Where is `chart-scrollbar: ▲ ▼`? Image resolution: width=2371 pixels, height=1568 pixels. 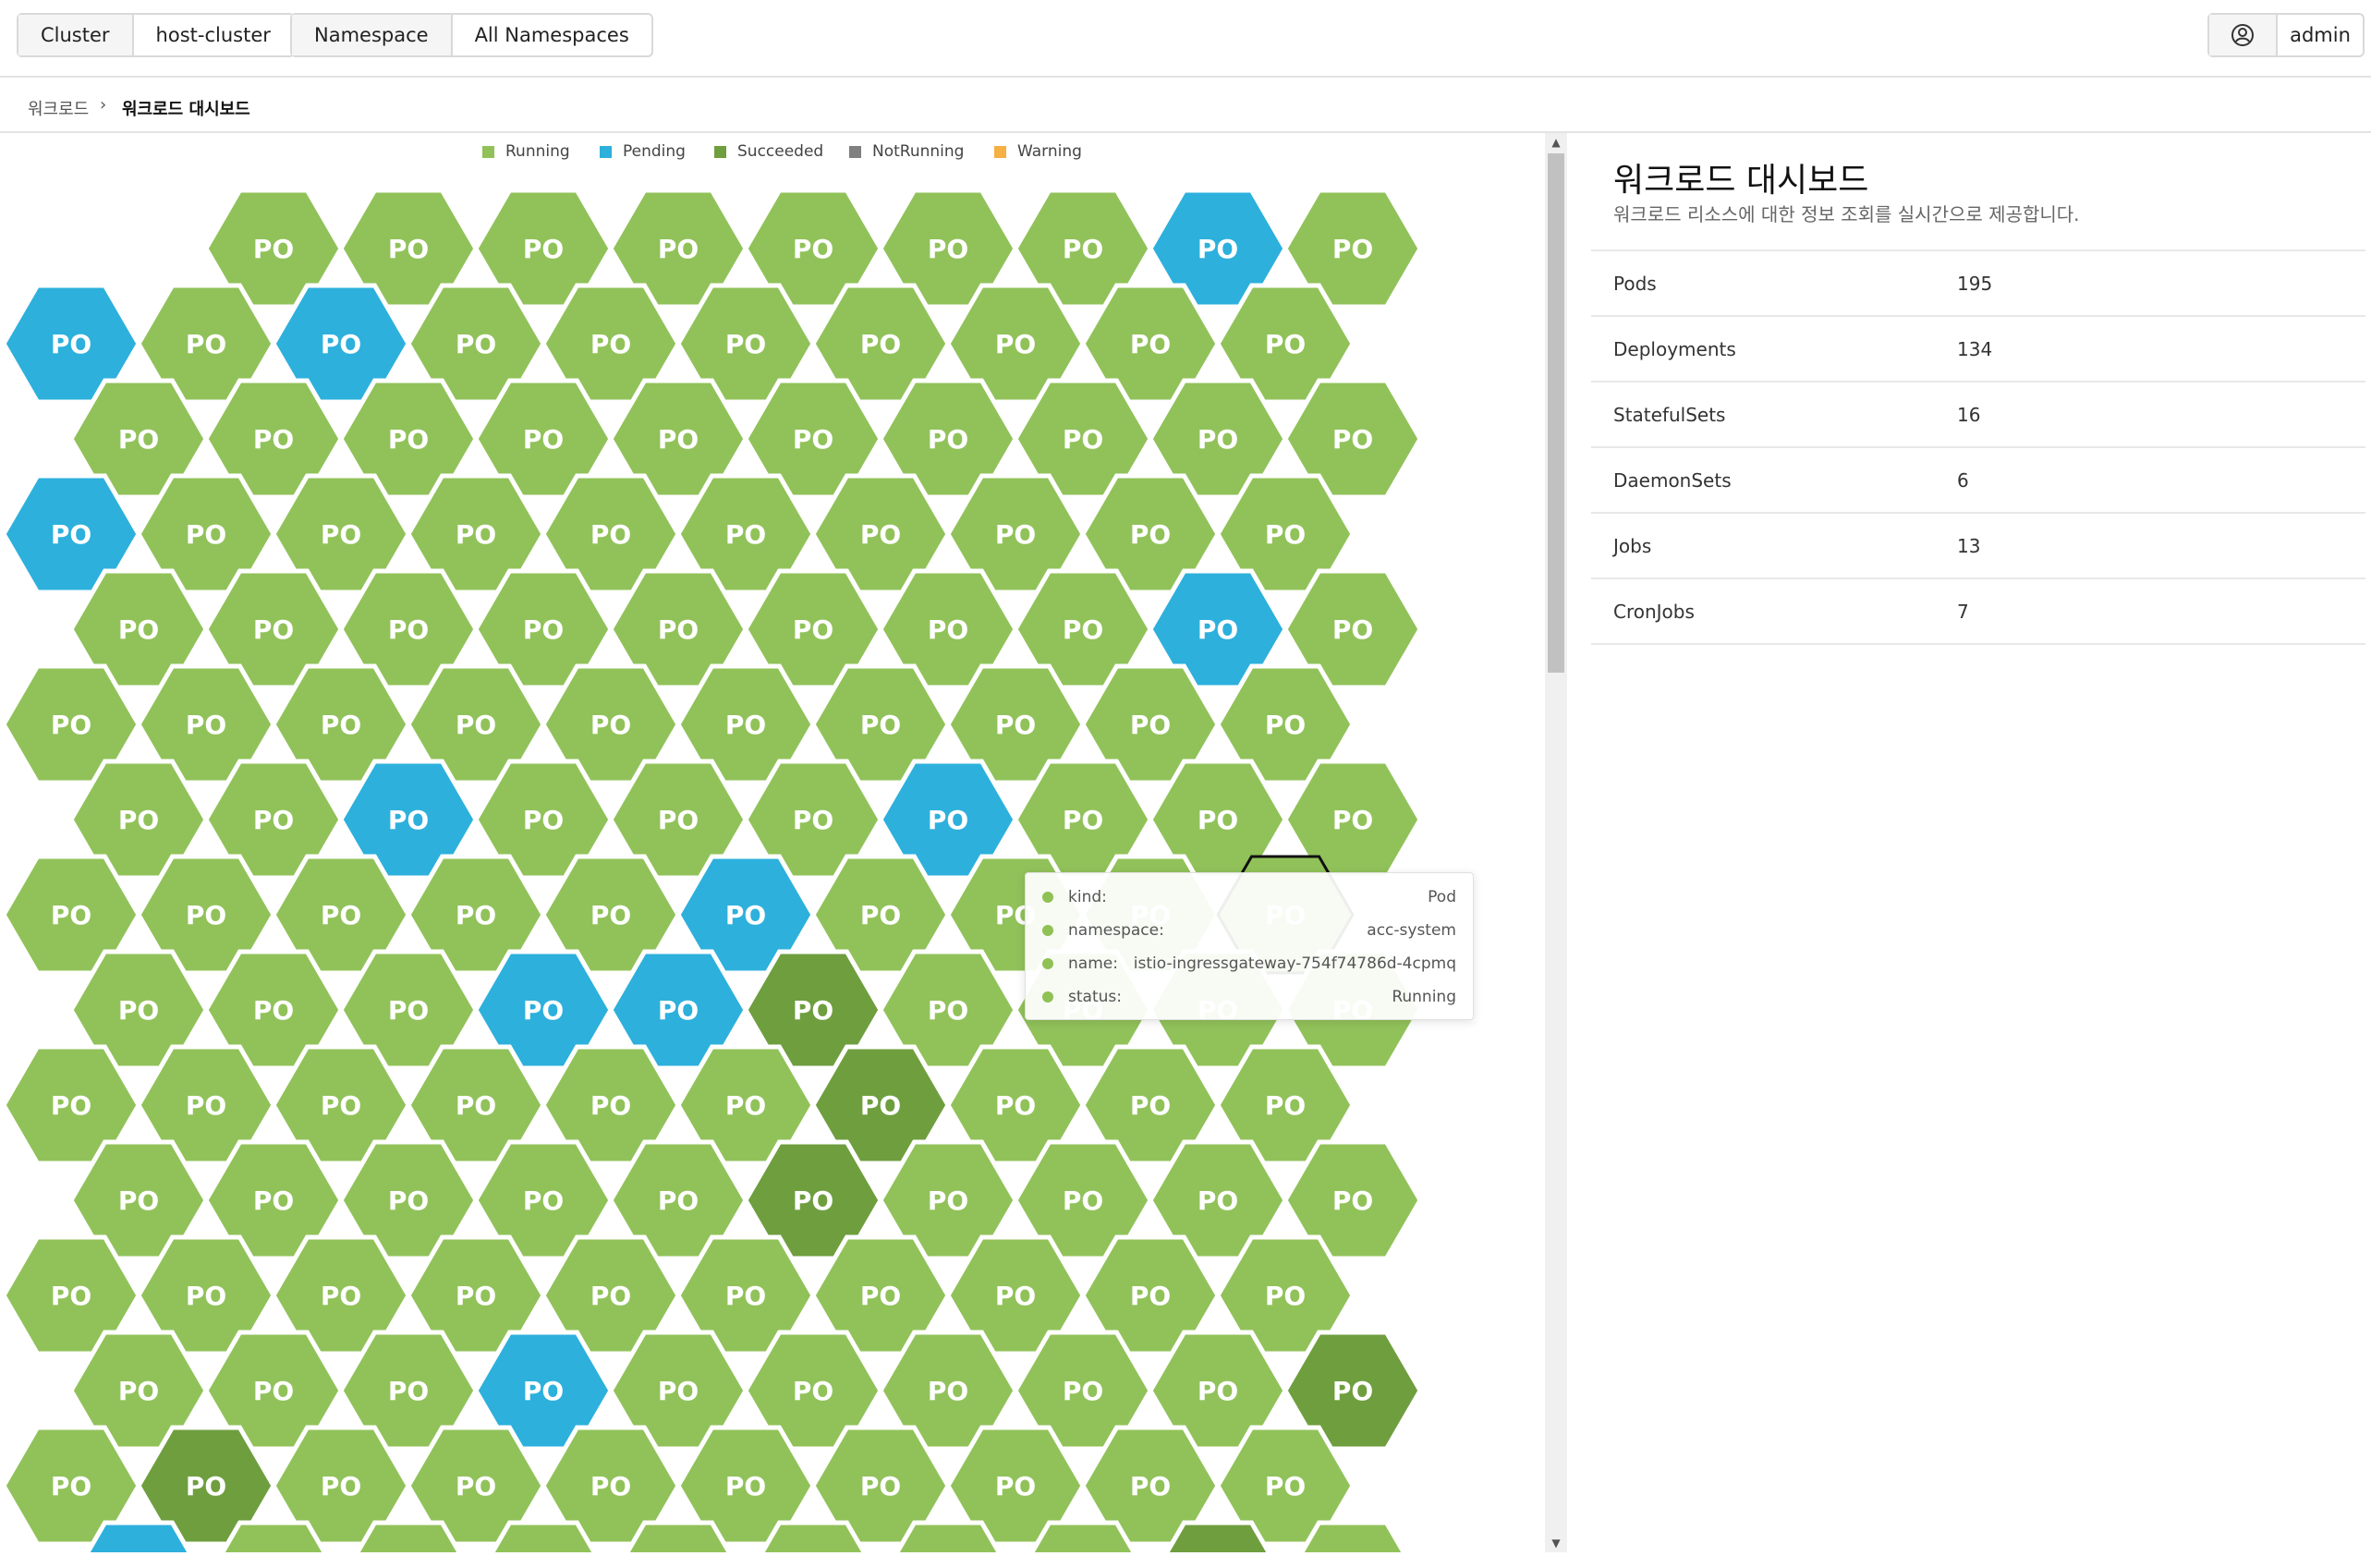 chart-scrollbar: ▲ ▼ is located at coordinates (1556, 842).